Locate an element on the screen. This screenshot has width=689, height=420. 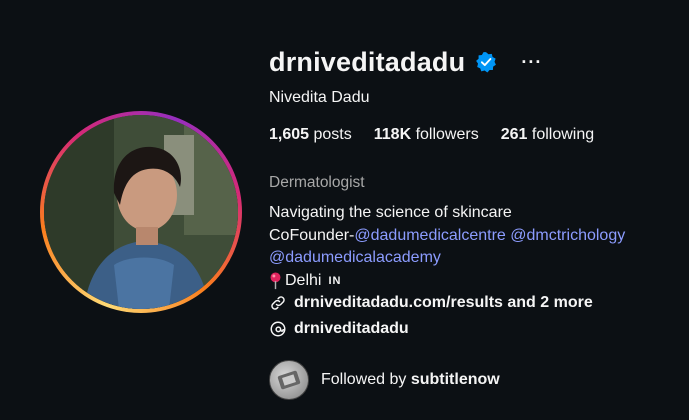
link-icon is located at coordinates (278, 303).